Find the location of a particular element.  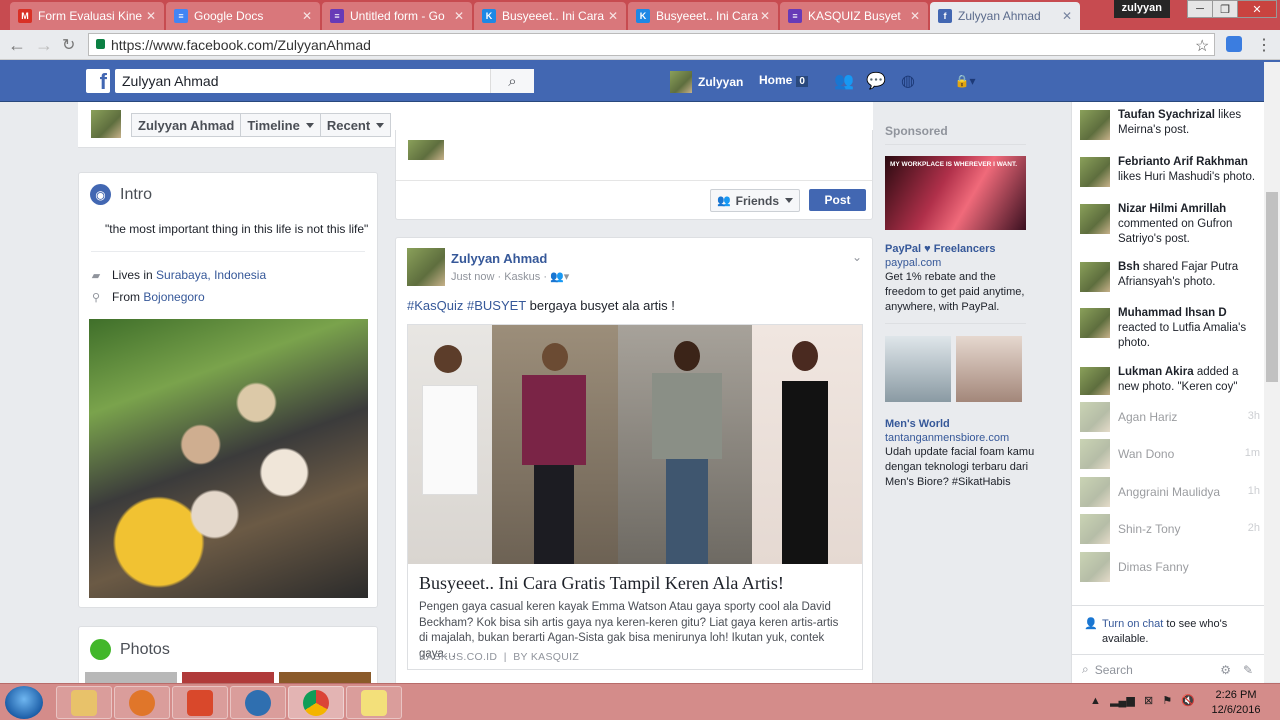

hashtag-link: #BUSYET is located at coordinates (496, 305).